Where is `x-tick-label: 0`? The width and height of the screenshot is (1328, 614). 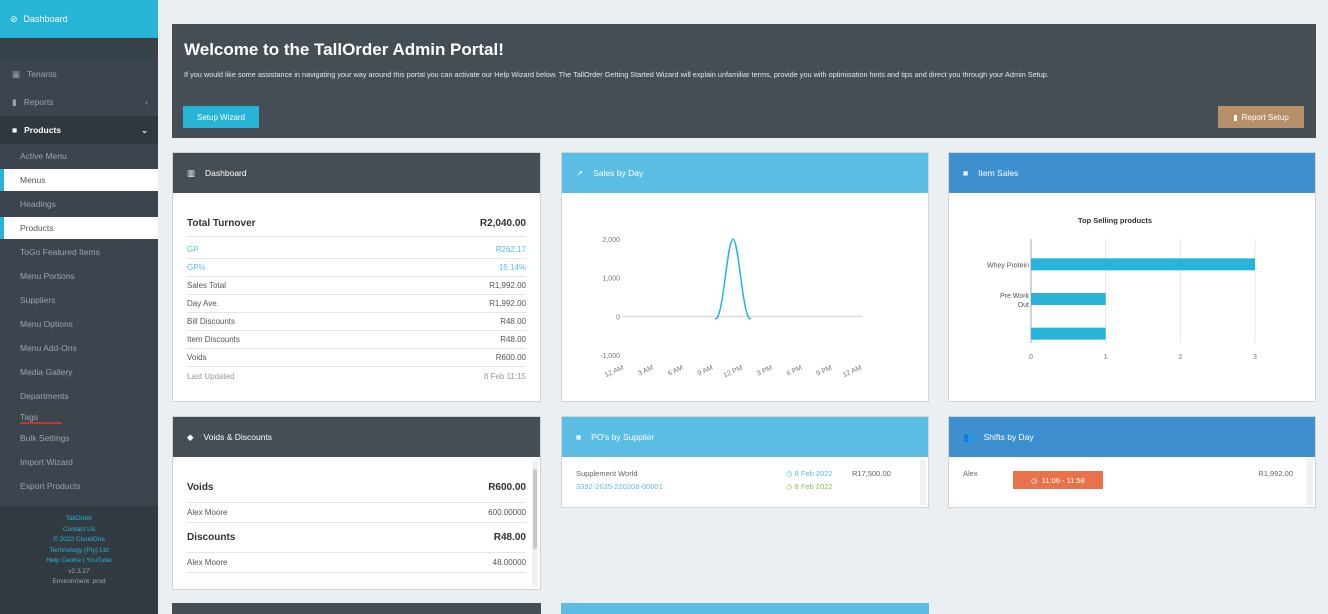
x-tick-label: 0 is located at coordinates (1031, 357).